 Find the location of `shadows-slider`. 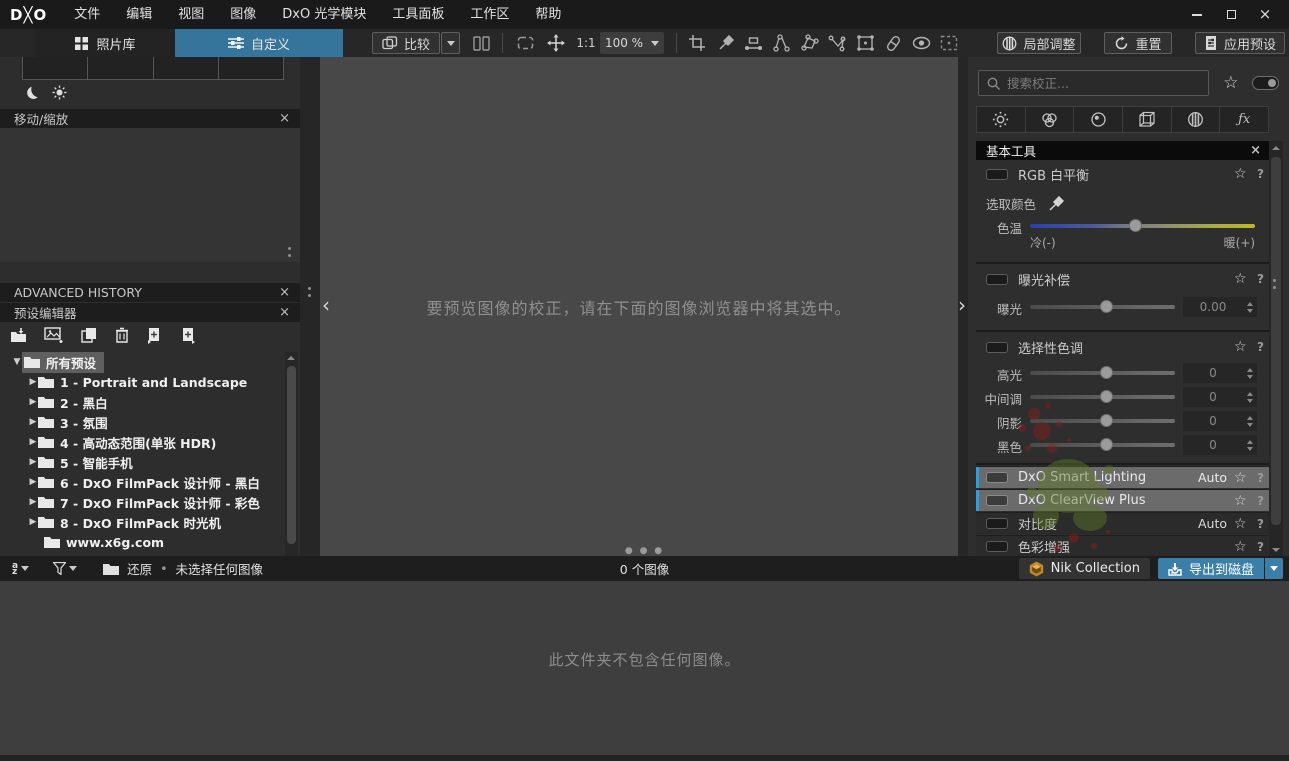

shadows-slider is located at coordinates (1102, 420).